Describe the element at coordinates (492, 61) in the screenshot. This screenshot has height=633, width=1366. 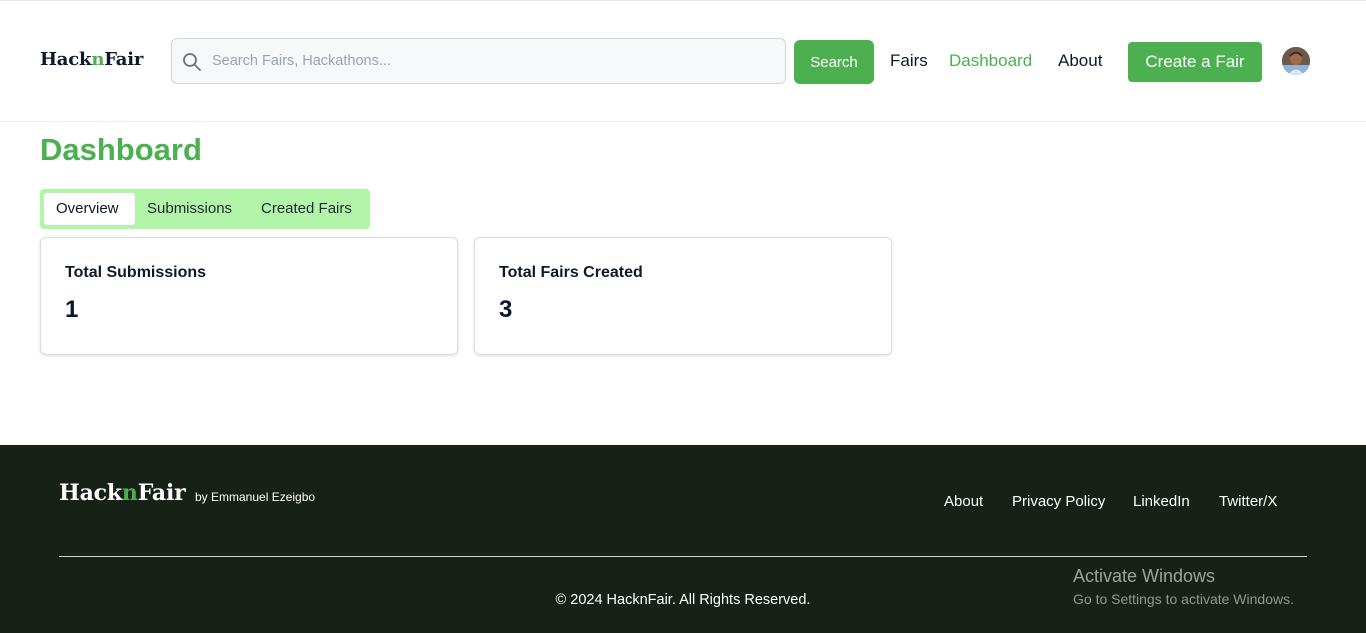
I see `search-input` at that location.